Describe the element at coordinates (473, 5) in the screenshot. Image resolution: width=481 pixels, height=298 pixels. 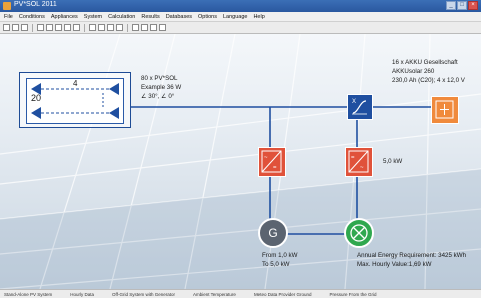
I see `close-button: ×` at that location.